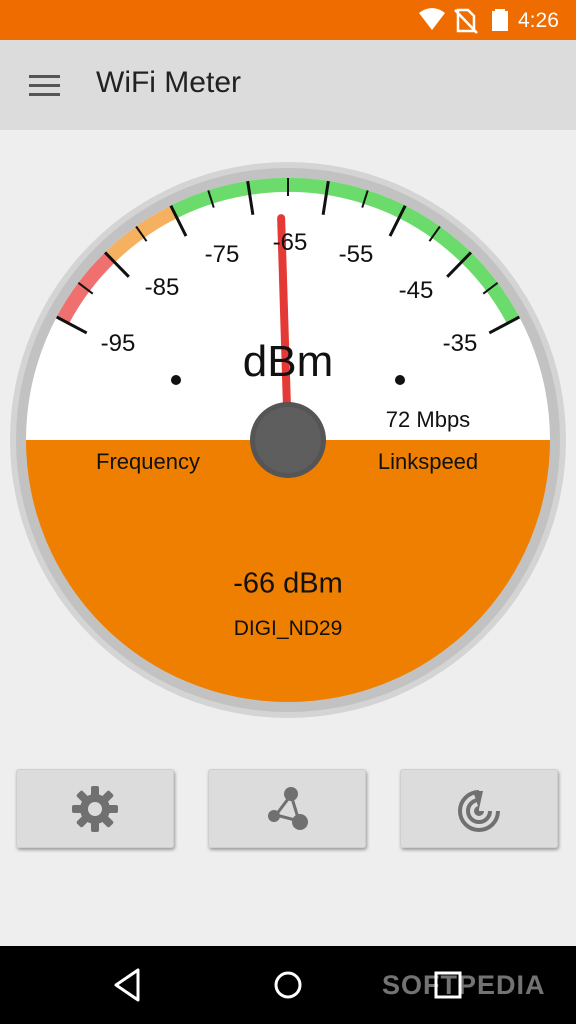  I want to click on network-nodes-icon, so click(288, 808).